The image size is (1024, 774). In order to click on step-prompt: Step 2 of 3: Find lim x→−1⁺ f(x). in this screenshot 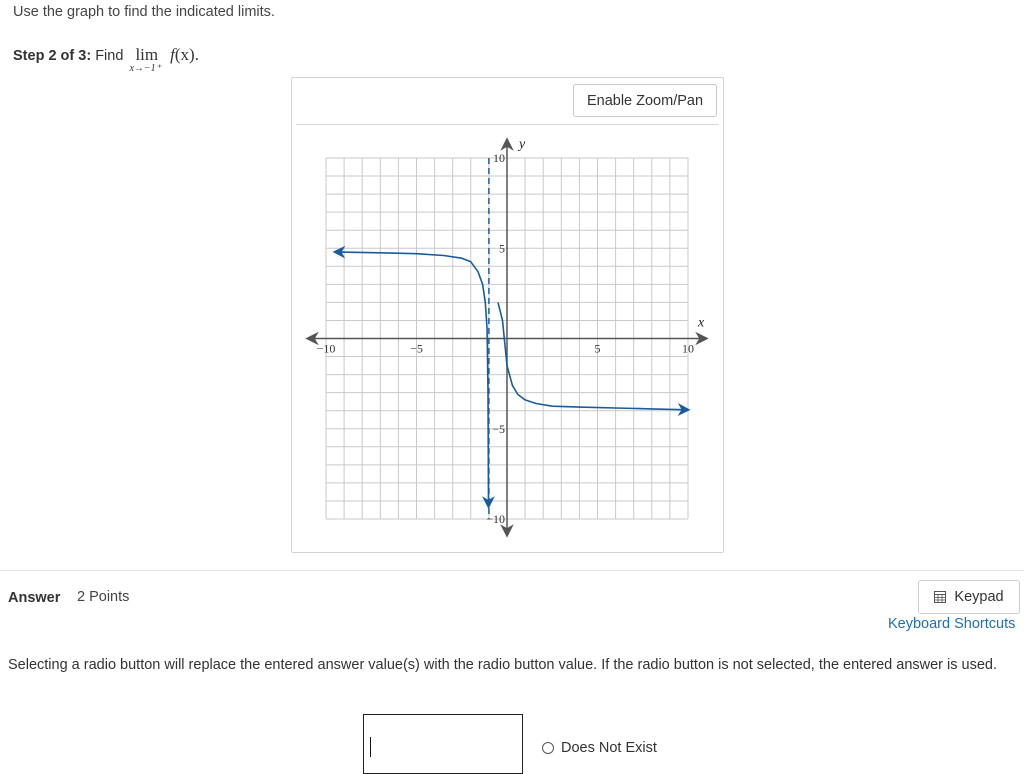, I will do `click(106, 59)`.